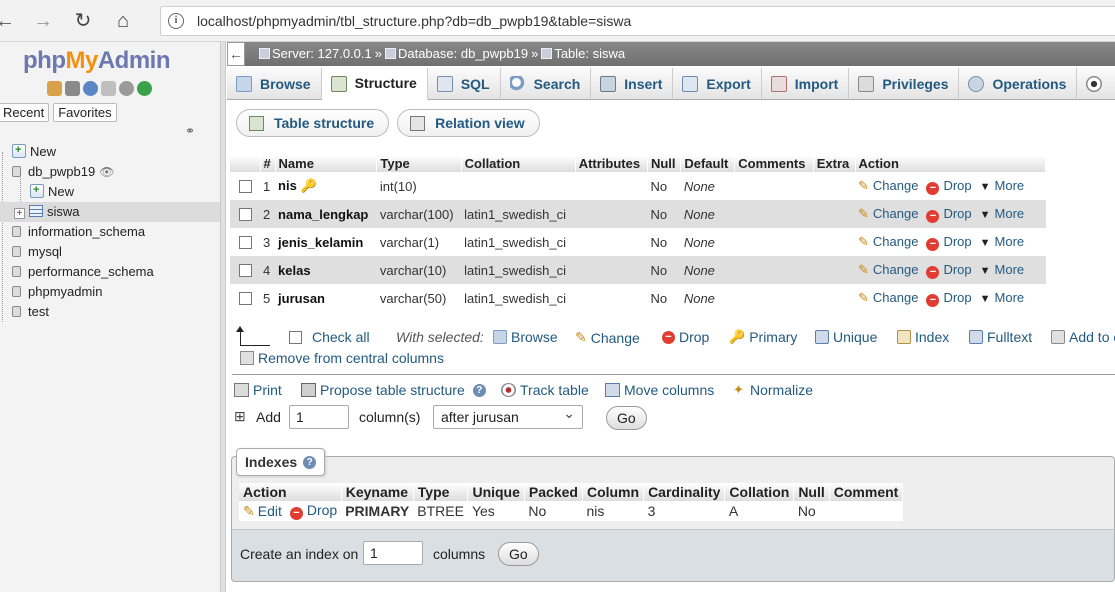  I want to click on column-header: Type, so click(419, 163).